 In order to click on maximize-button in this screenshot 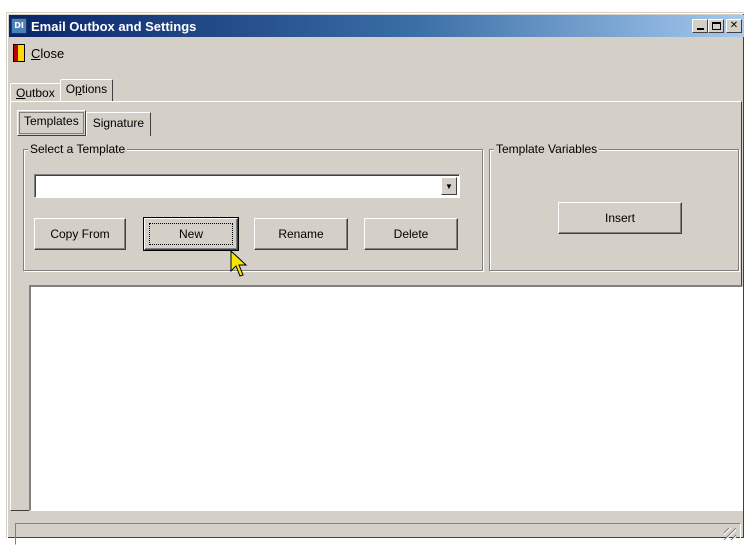, I will do `click(716, 26)`.